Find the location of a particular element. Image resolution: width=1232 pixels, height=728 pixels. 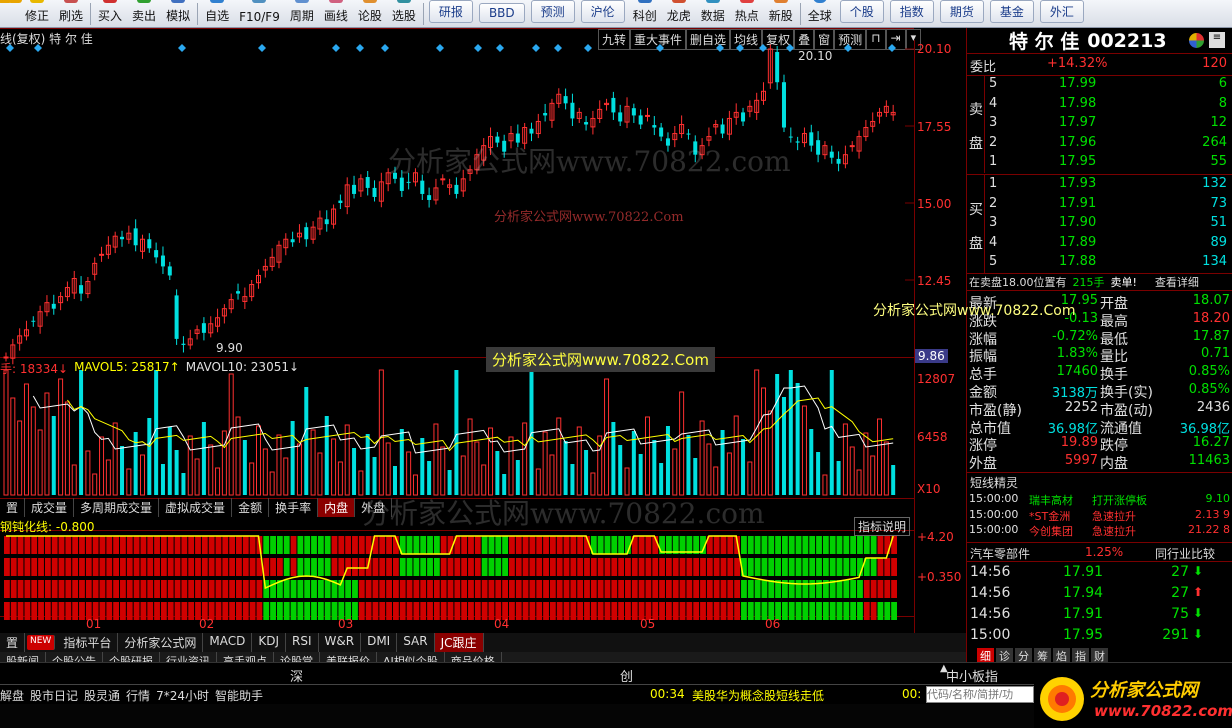

panel-tab-6: 财 is located at coordinates (1099, 655).